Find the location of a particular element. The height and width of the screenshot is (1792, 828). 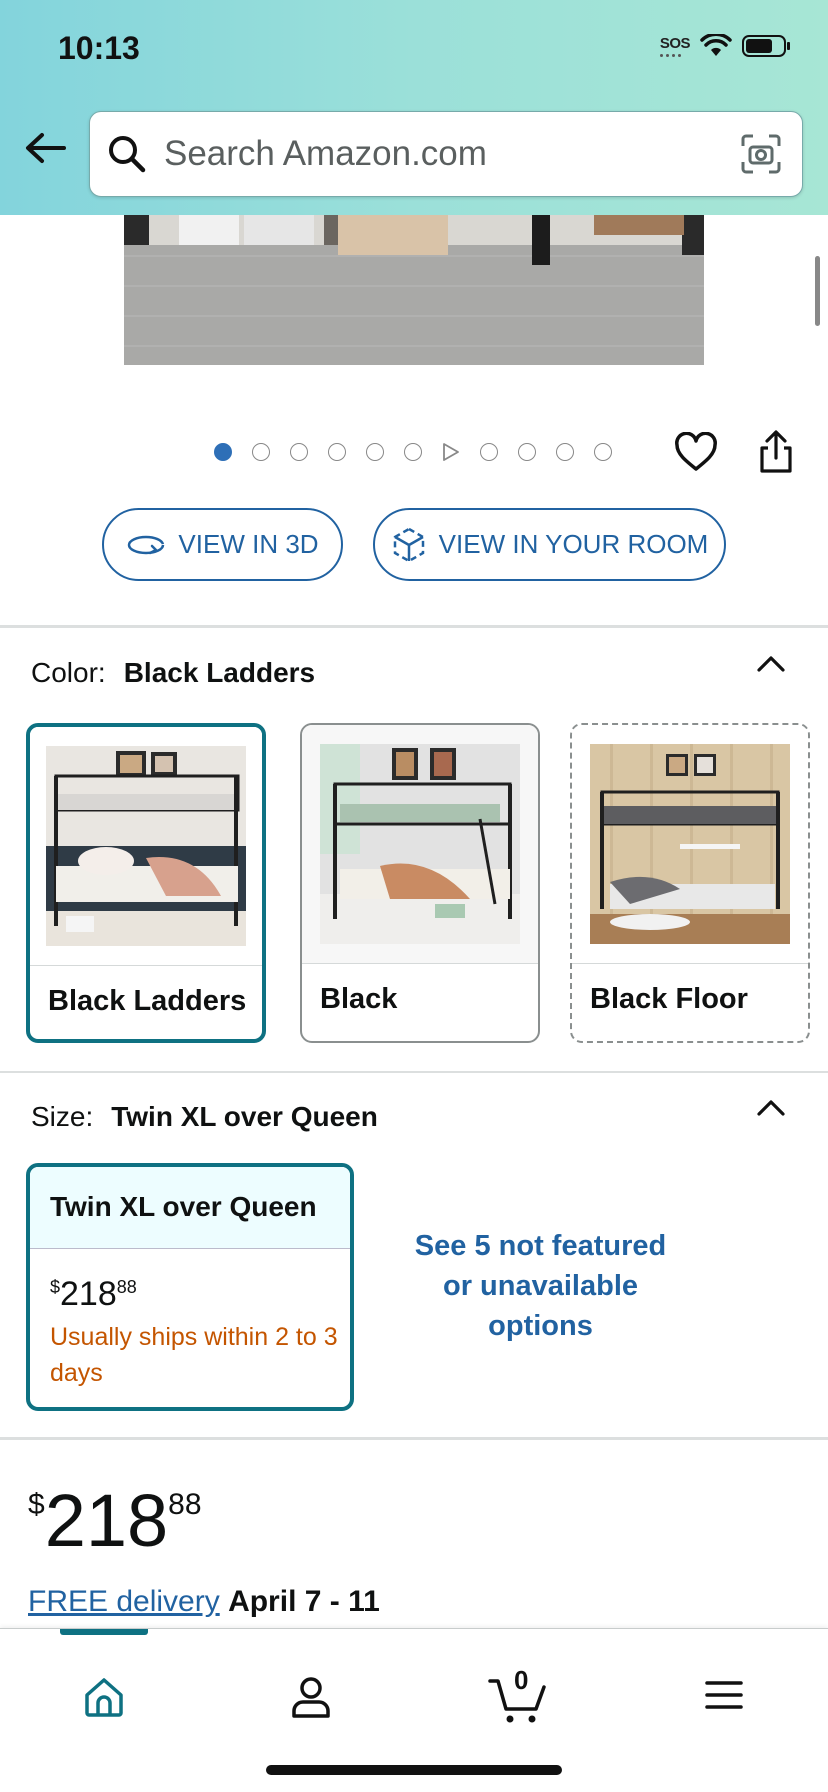

heart-icon is located at coordinates (696, 452).